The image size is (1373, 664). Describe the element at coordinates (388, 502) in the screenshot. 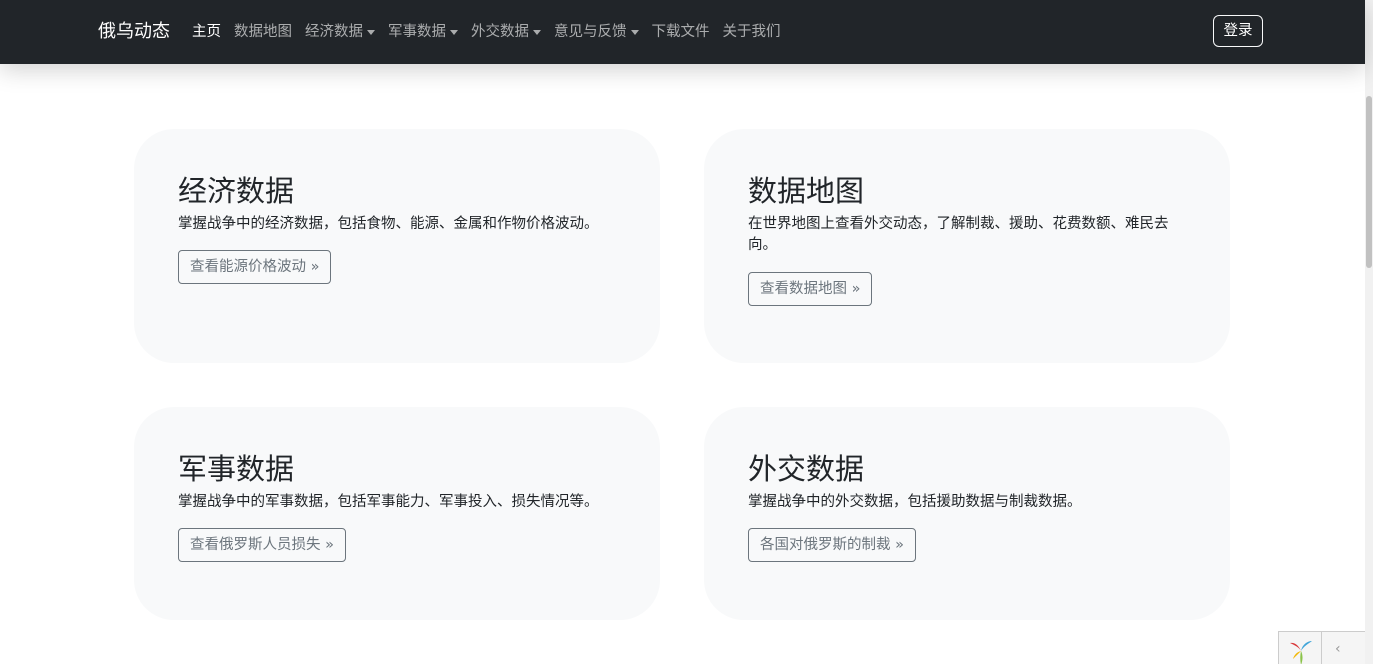

I see `card-description: 掌握战争中的军事数据，包括军事能力、军事投入、损失情况等。` at that location.